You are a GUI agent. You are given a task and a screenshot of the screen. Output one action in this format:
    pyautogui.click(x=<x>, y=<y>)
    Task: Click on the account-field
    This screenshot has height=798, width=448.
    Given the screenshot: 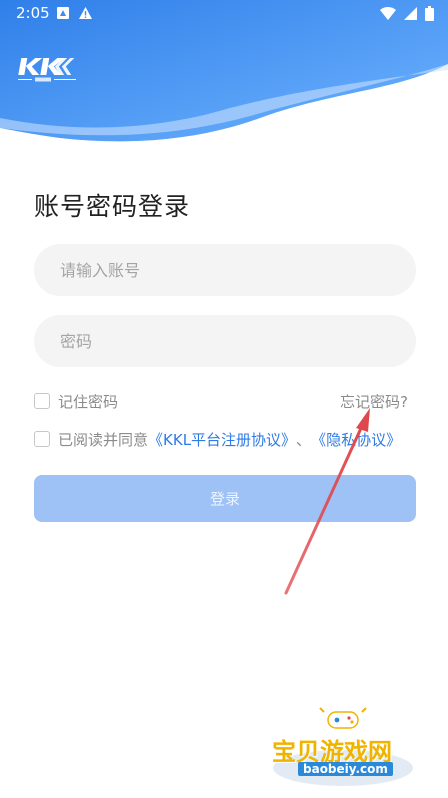 What is the action you would take?
    pyautogui.click(x=225, y=270)
    